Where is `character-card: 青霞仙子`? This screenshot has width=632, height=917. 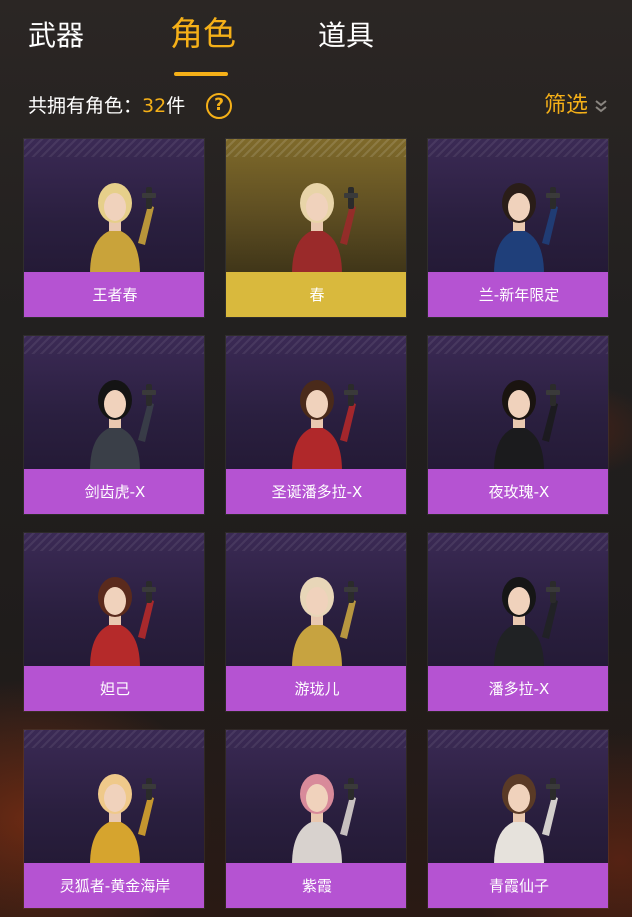
character-card: 青霞仙子 is located at coordinates (518, 819).